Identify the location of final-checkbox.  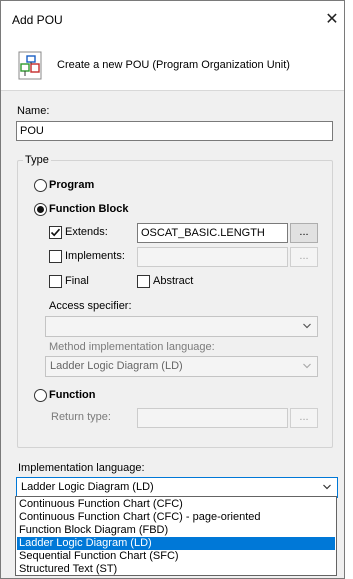
(55, 281).